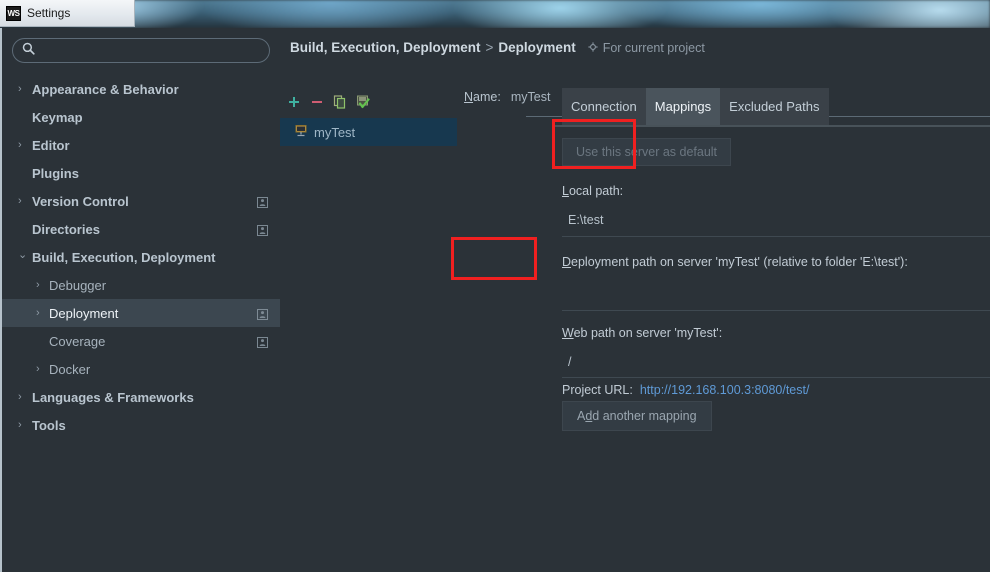  I want to click on sidebar-item-label: Editor, so click(51, 145).